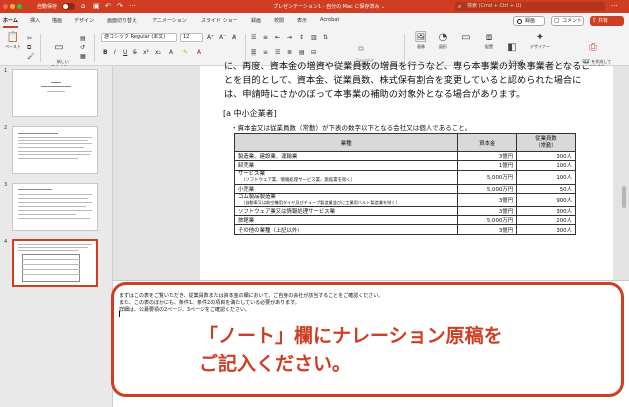 The image size is (629, 407). What do you see at coordinates (329, 20) in the screenshot?
I see `tab-acrobat: Acrobat` at bounding box center [329, 20].